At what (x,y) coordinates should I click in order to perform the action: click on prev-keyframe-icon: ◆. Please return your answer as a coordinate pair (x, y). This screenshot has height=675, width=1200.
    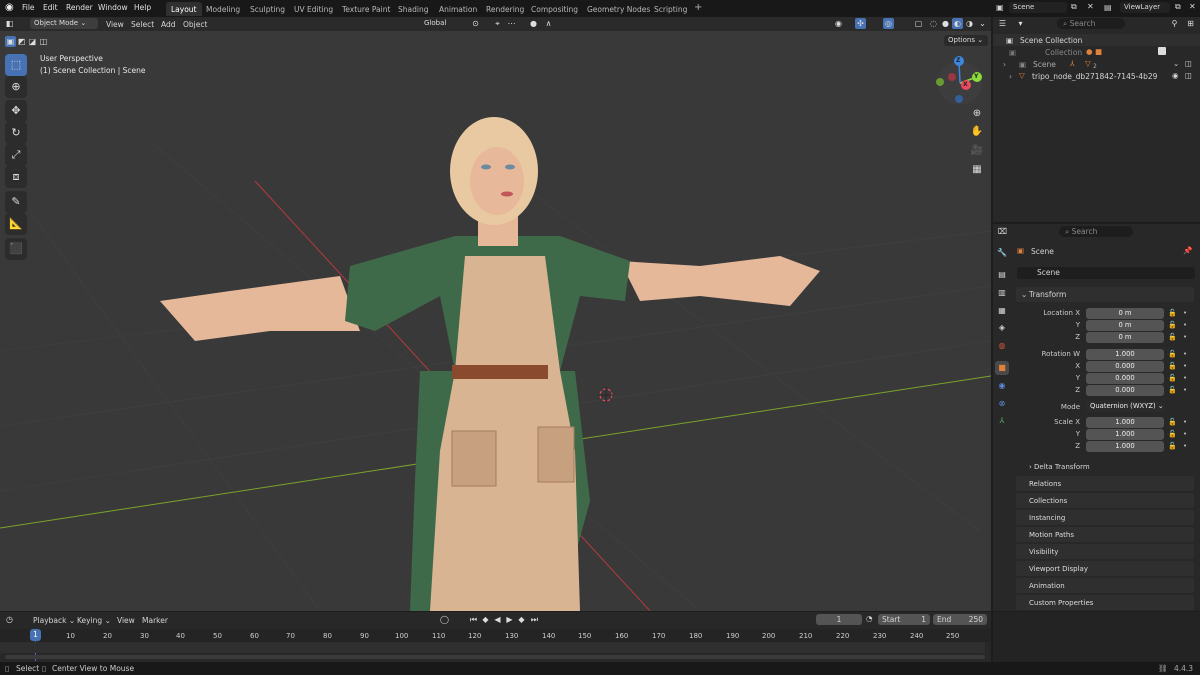
    Looking at the image, I should click on (485, 619).